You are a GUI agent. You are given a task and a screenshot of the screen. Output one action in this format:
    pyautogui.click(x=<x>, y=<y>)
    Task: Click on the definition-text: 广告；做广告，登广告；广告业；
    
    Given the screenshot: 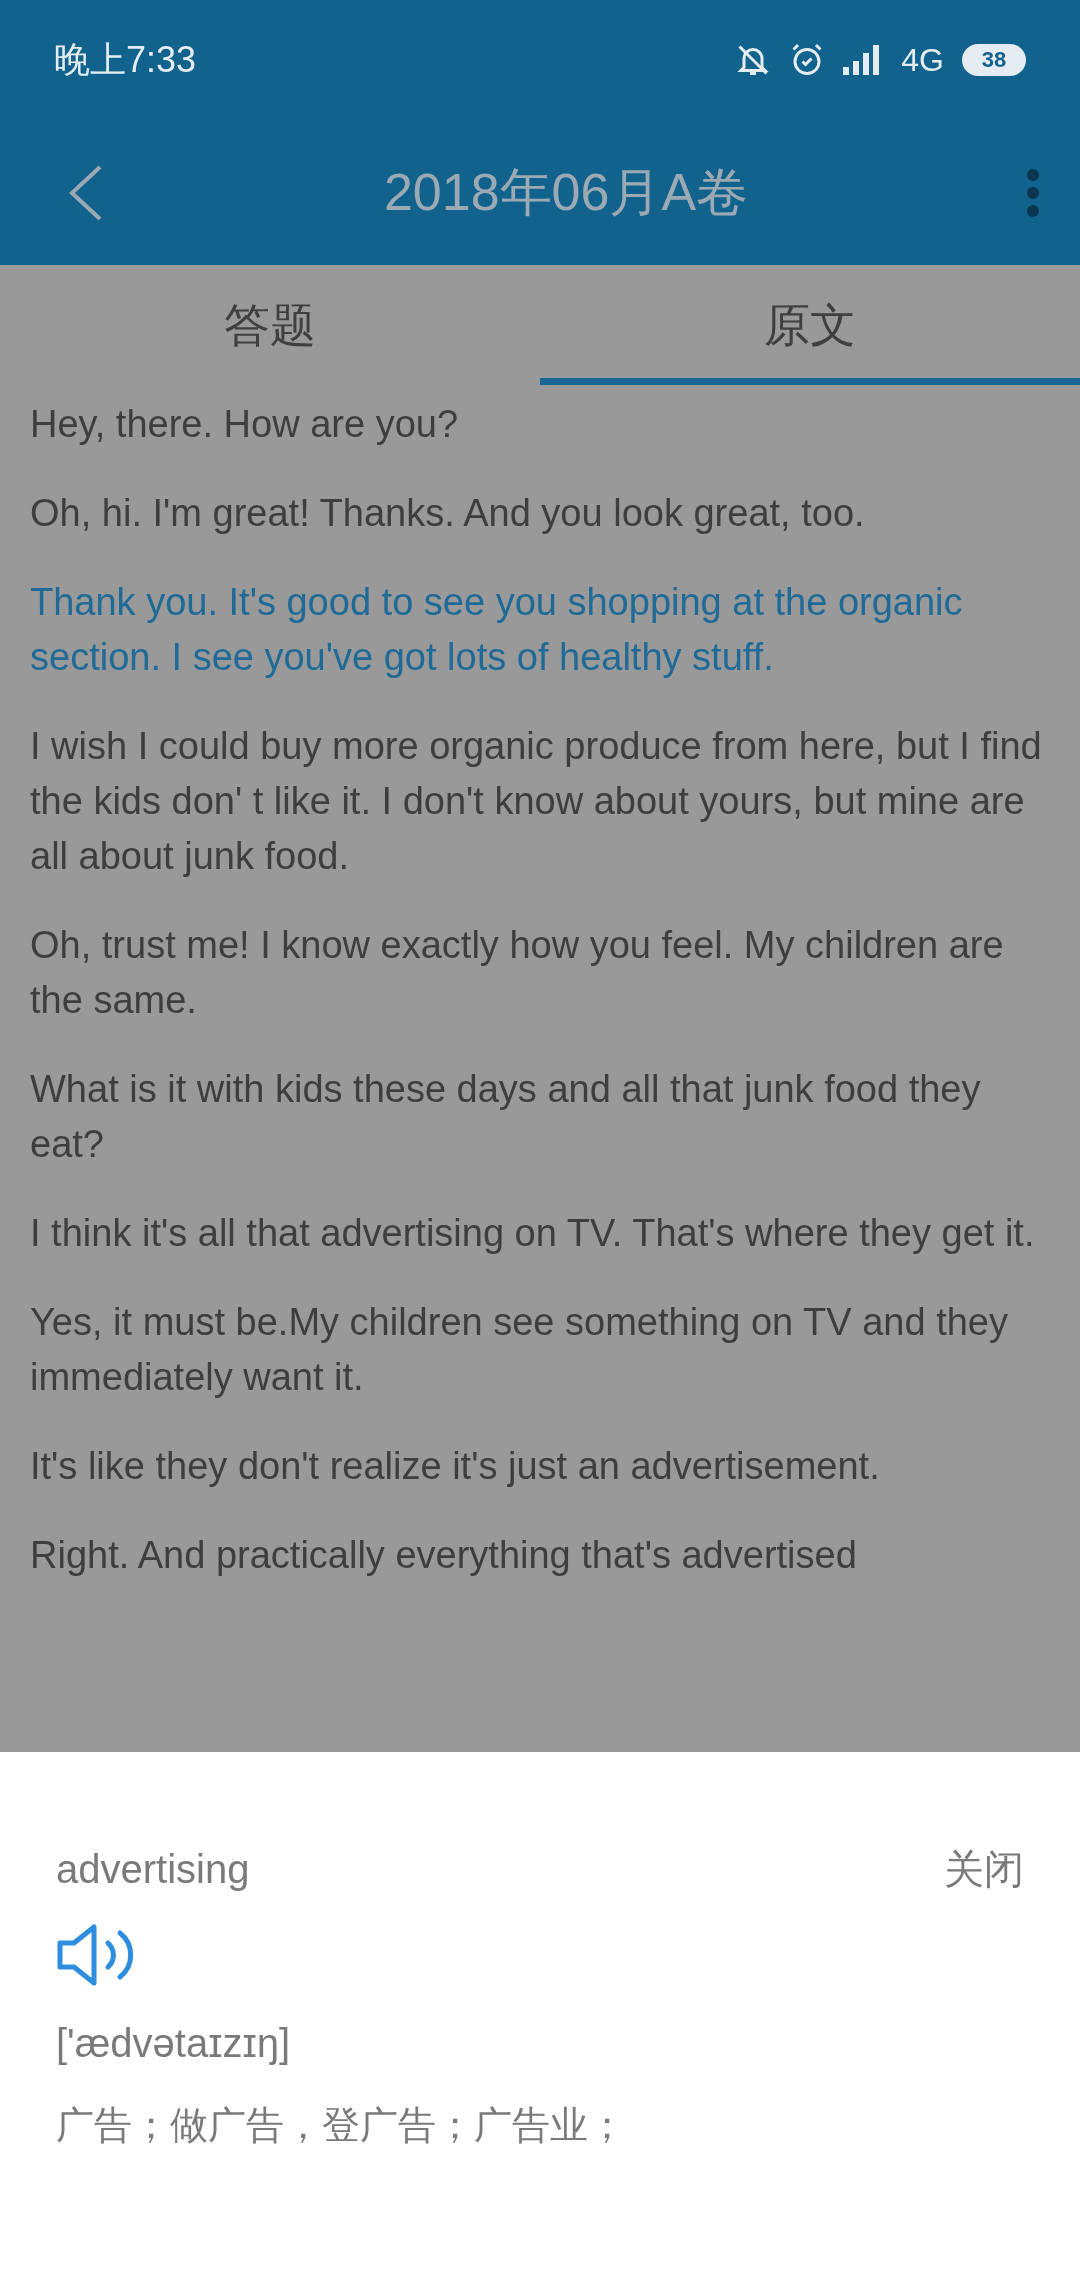 What is the action you would take?
    pyautogui.click(x=341, y=2125)
    